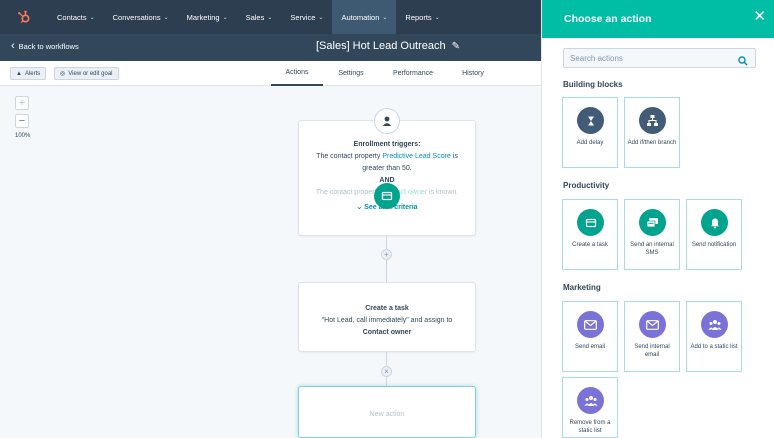 The image size is (774, 438). I want to click on nav-sales: Sales ⌄, so click(259, 17).